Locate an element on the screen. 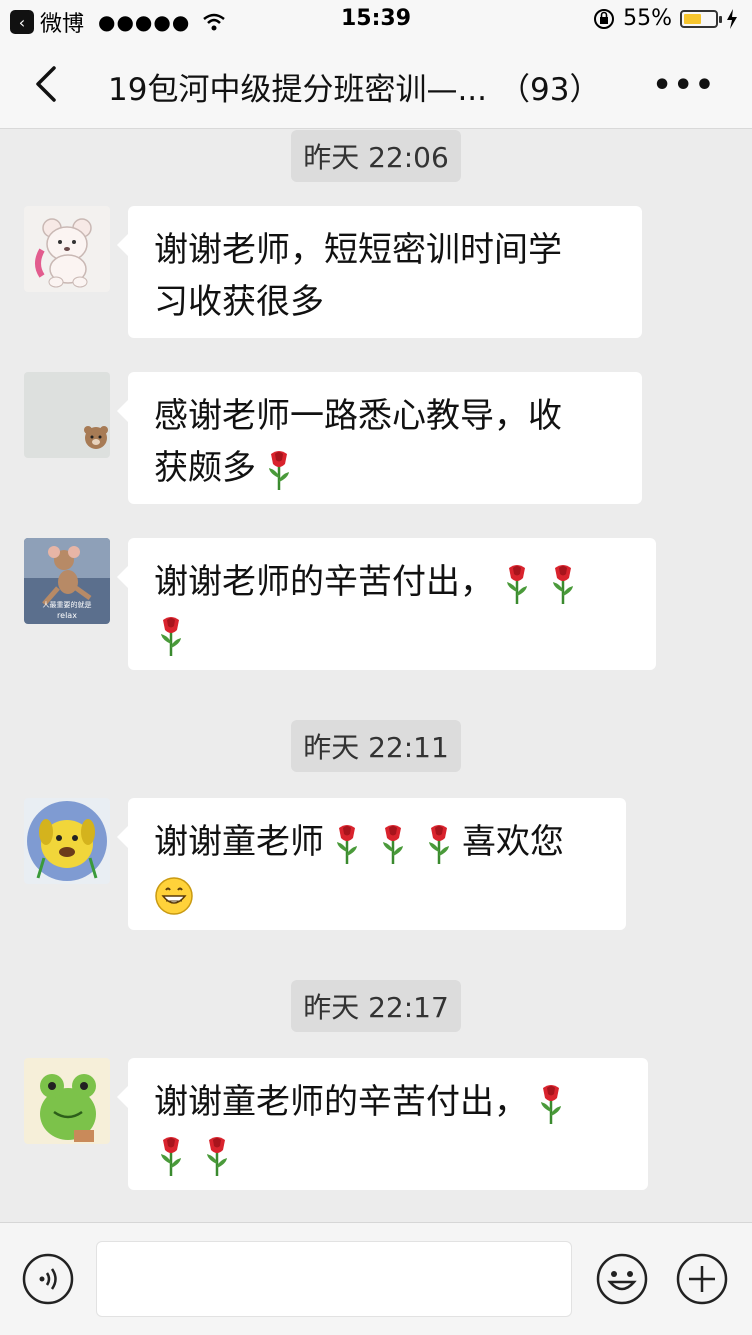 This screenshot has height=1335, width=752. rotation-lock-icon is located at coordinates (604, 18).